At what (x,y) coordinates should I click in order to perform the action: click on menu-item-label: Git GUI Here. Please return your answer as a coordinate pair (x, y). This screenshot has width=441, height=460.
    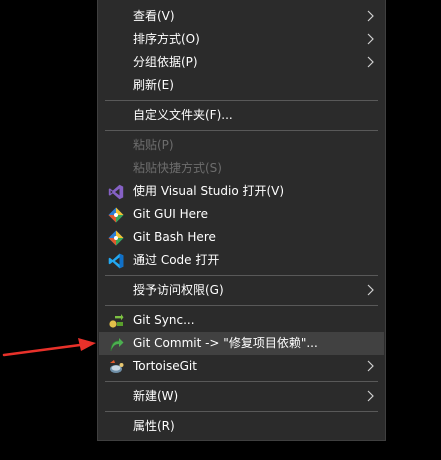
    Looking at the image, I should click on (171, 214).